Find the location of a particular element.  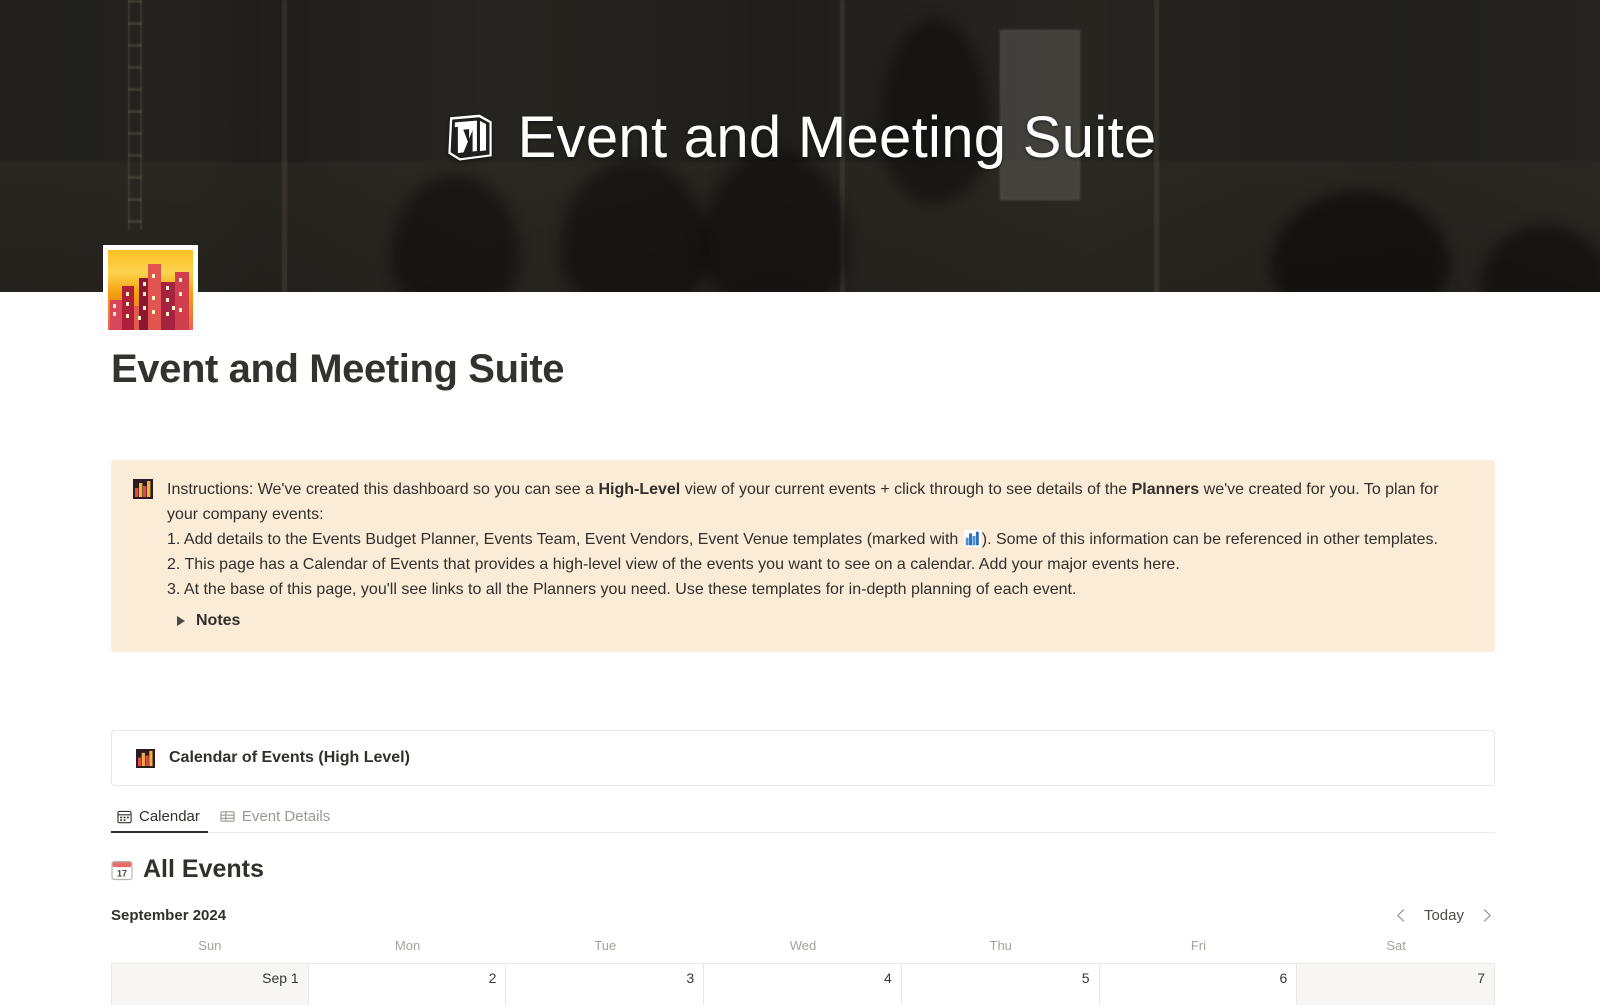

callout-planners-bold: Planners is located at coordinates (1165, 489).